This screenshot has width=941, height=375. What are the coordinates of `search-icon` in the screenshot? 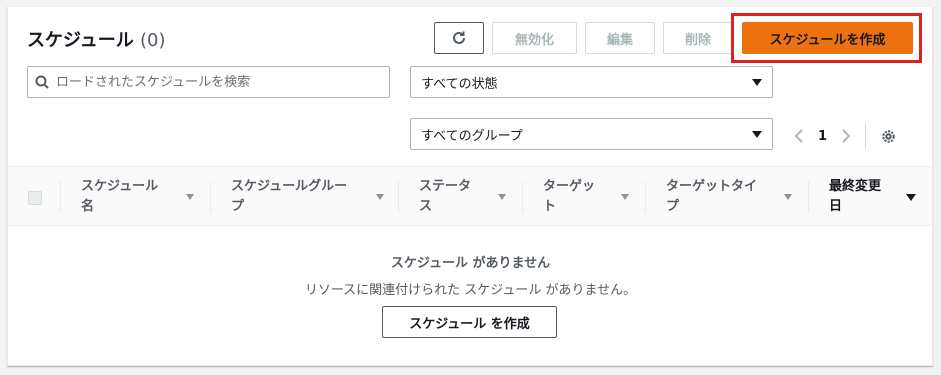 It's located at (42, 82).